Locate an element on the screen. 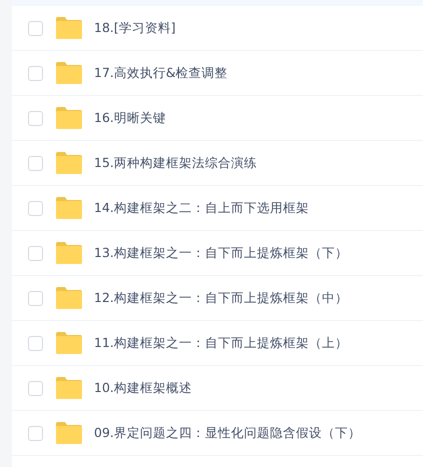  folder-name: 14.构建框架之二：自上而下选用框架 is located at coordinates (201, 208).